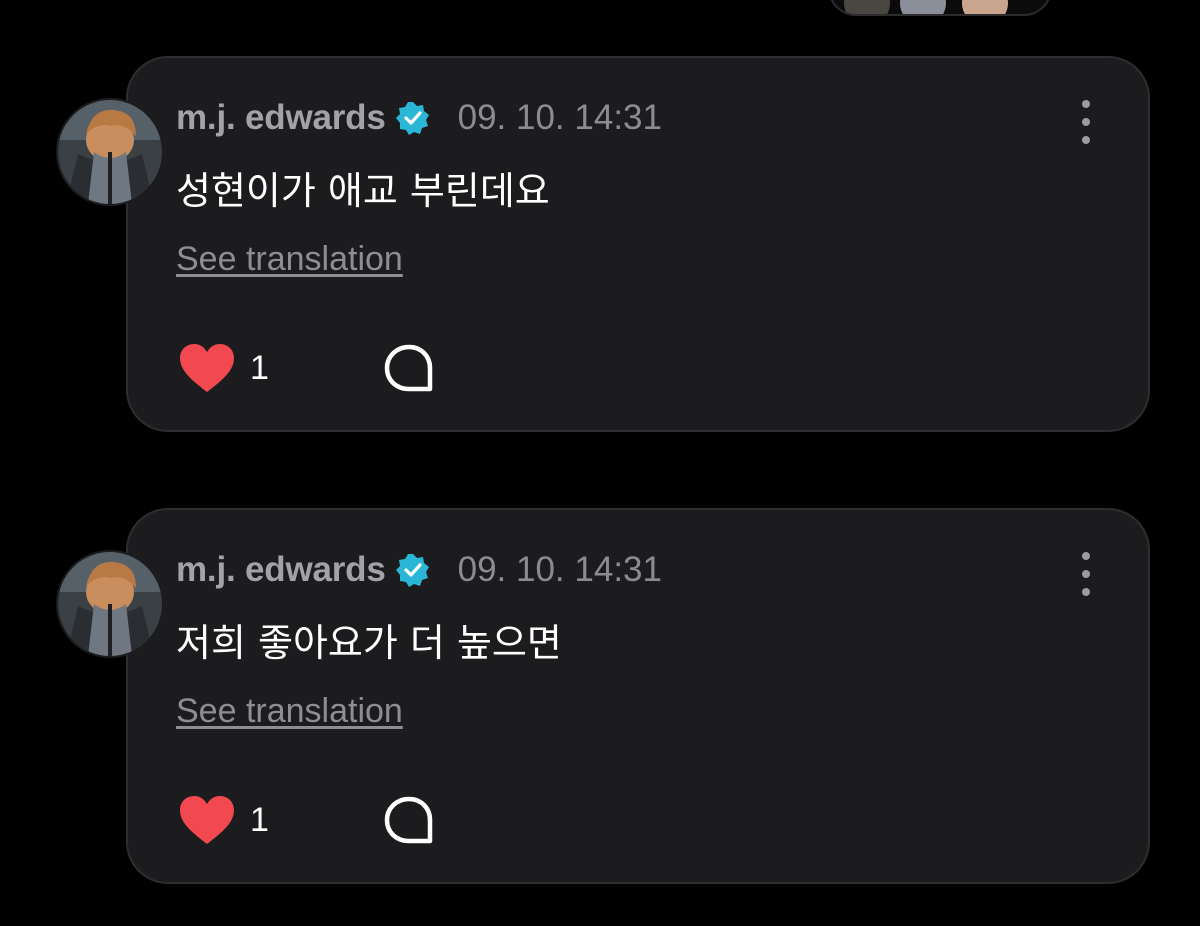  What do you see at coordinates (369, 643) in the screenshot?
I see `comment-text: 저희 좋아요가 더 높으면` at bounding box center [369, 643].